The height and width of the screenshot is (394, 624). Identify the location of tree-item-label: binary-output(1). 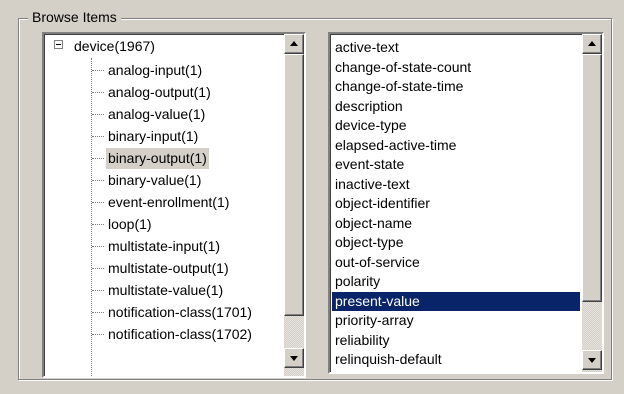
(157, 158).